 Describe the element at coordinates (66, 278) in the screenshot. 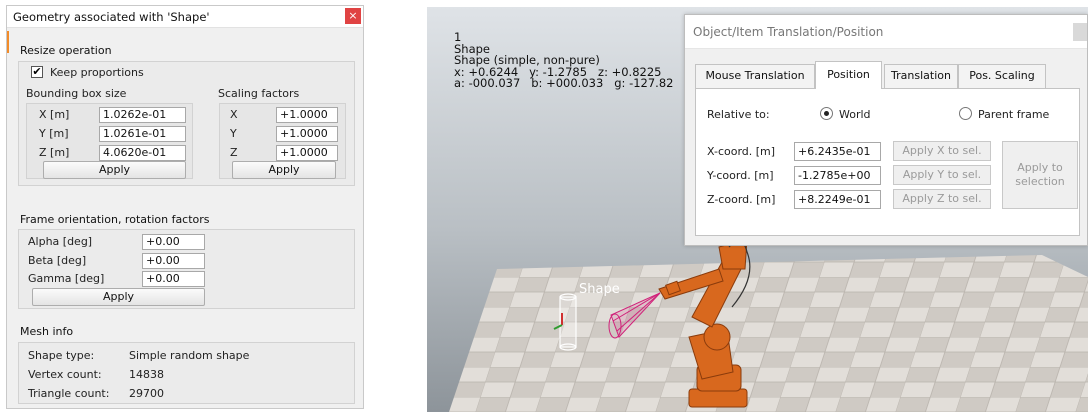

I see `gamma-label: Gamma [deg]` at that location.